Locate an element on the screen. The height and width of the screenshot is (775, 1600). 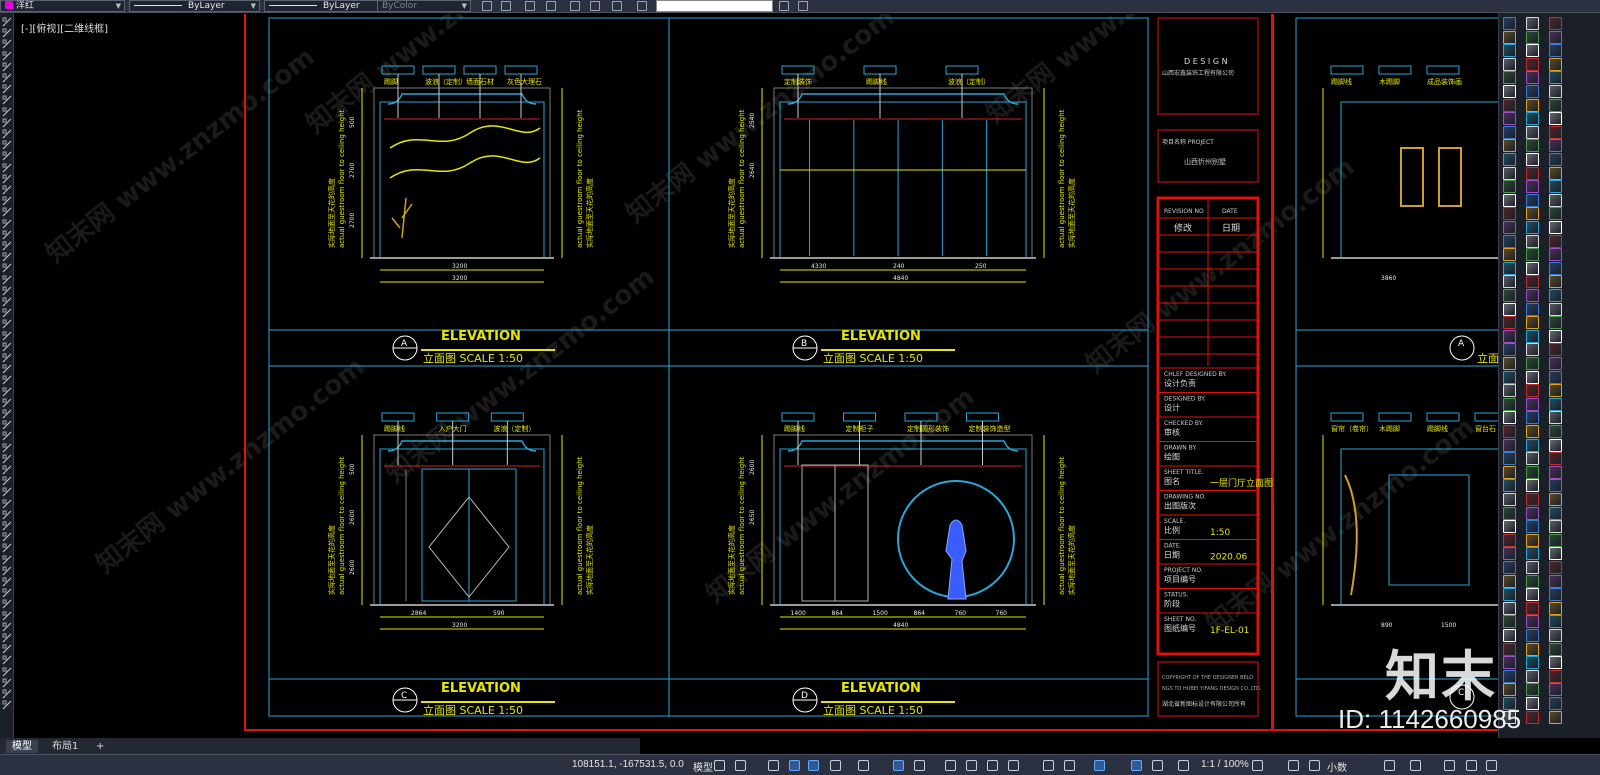
point-icon is located at coordinates (7, 123).